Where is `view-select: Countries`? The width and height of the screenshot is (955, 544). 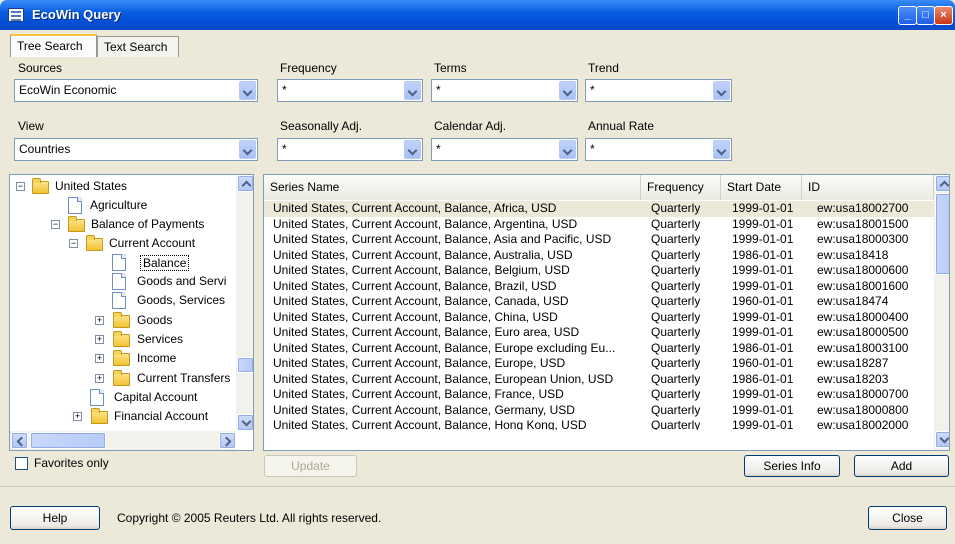 view-select: Countries is located at coordinates (136, 149).